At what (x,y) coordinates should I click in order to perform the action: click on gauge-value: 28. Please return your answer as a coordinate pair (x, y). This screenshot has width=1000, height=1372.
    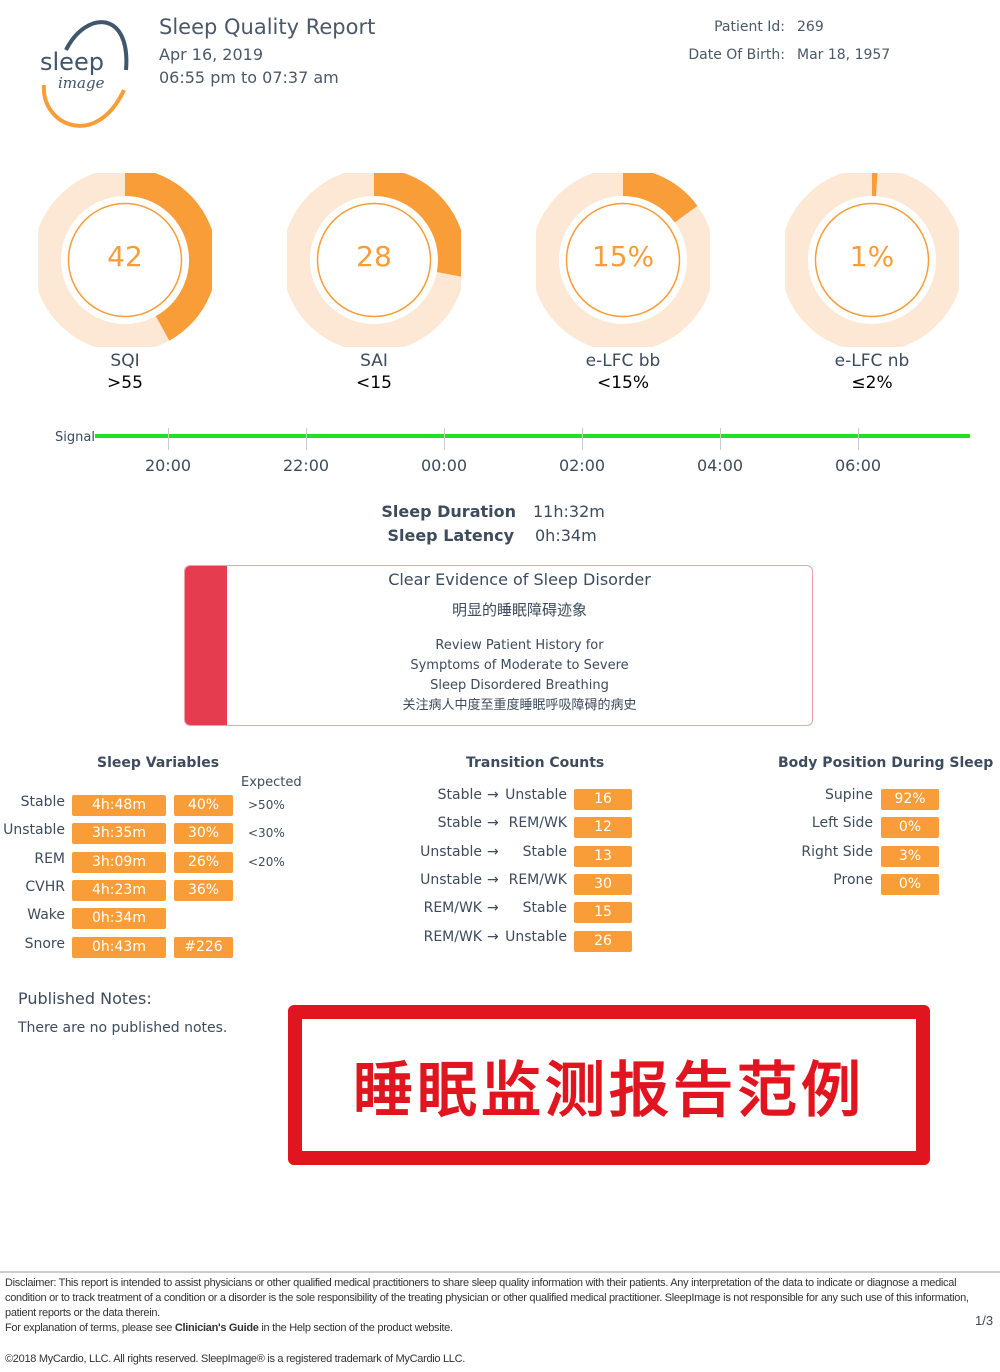
    Looking at the image, I should click on (374, 256).